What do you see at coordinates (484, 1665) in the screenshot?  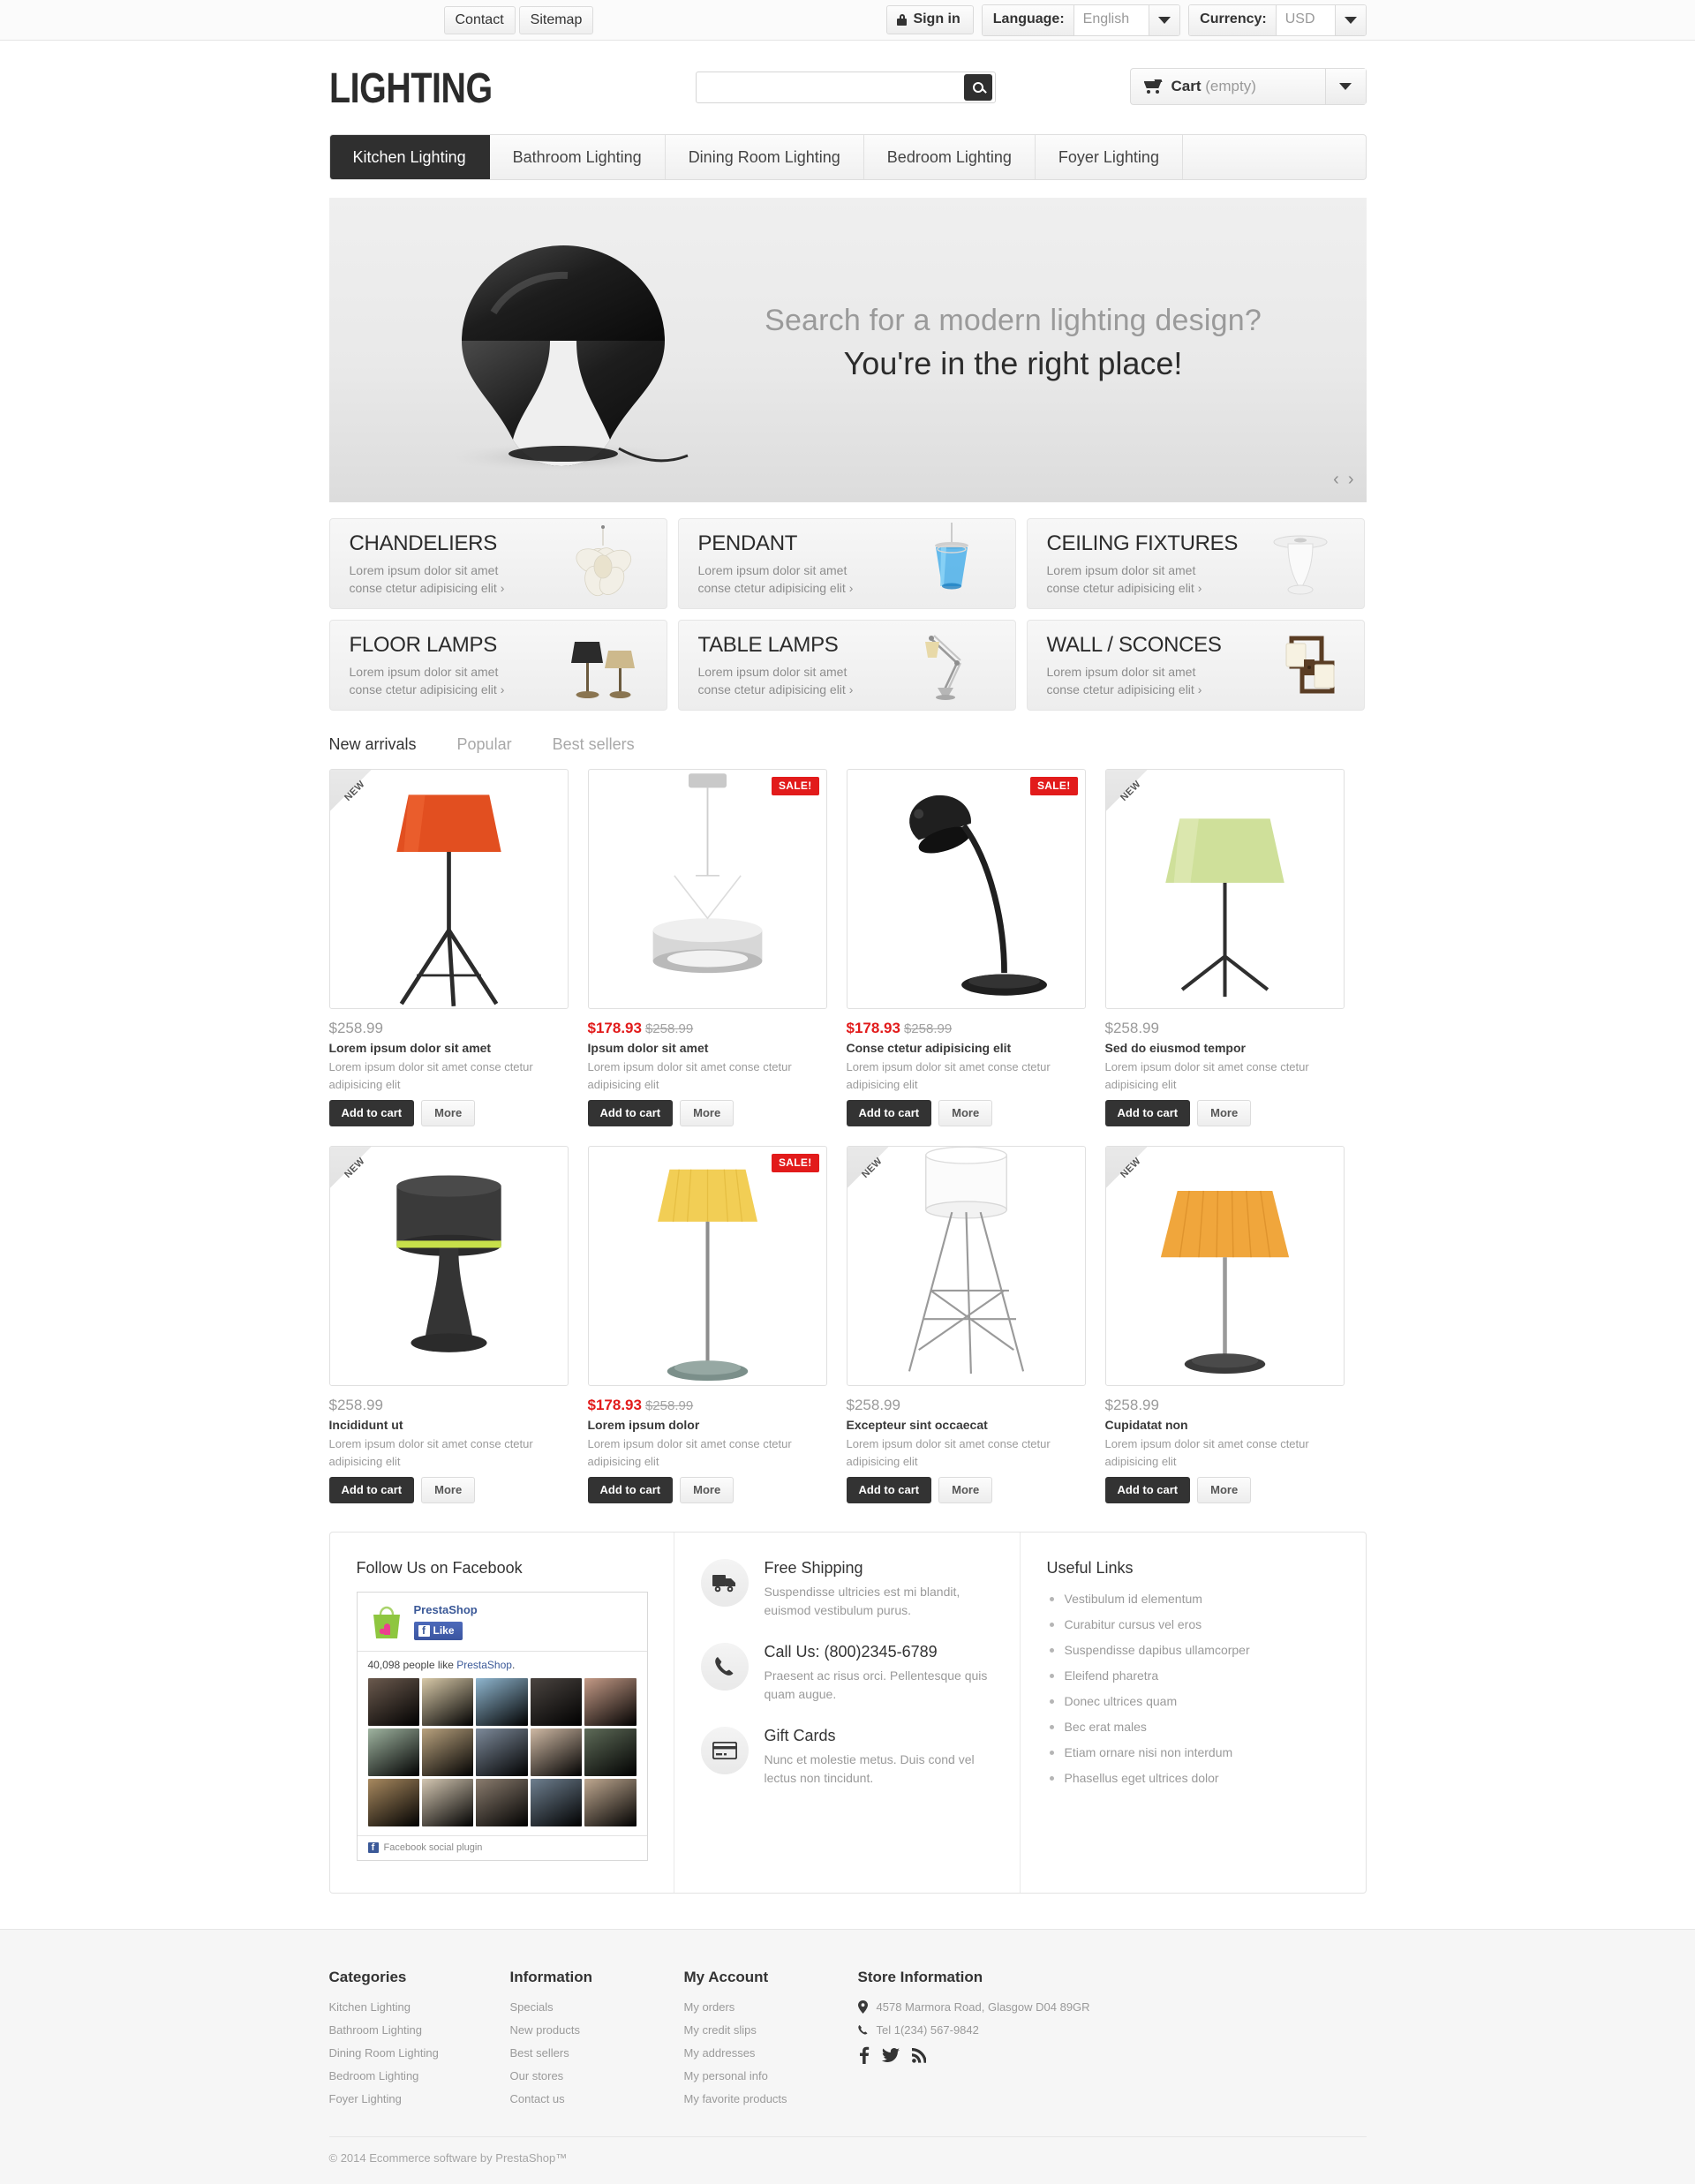 I see `facebook-count-link: PrestaShop` at bounding box center [484, 1665].